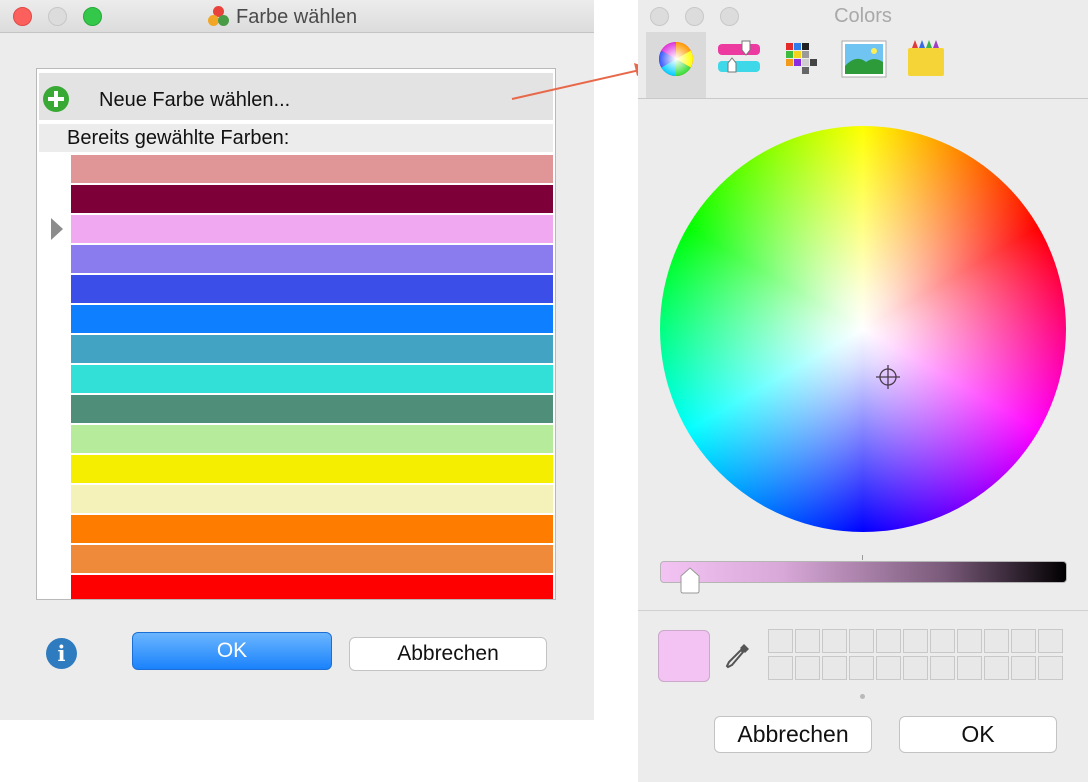  I want to click on palette-grid-icon, so click(801, 58).